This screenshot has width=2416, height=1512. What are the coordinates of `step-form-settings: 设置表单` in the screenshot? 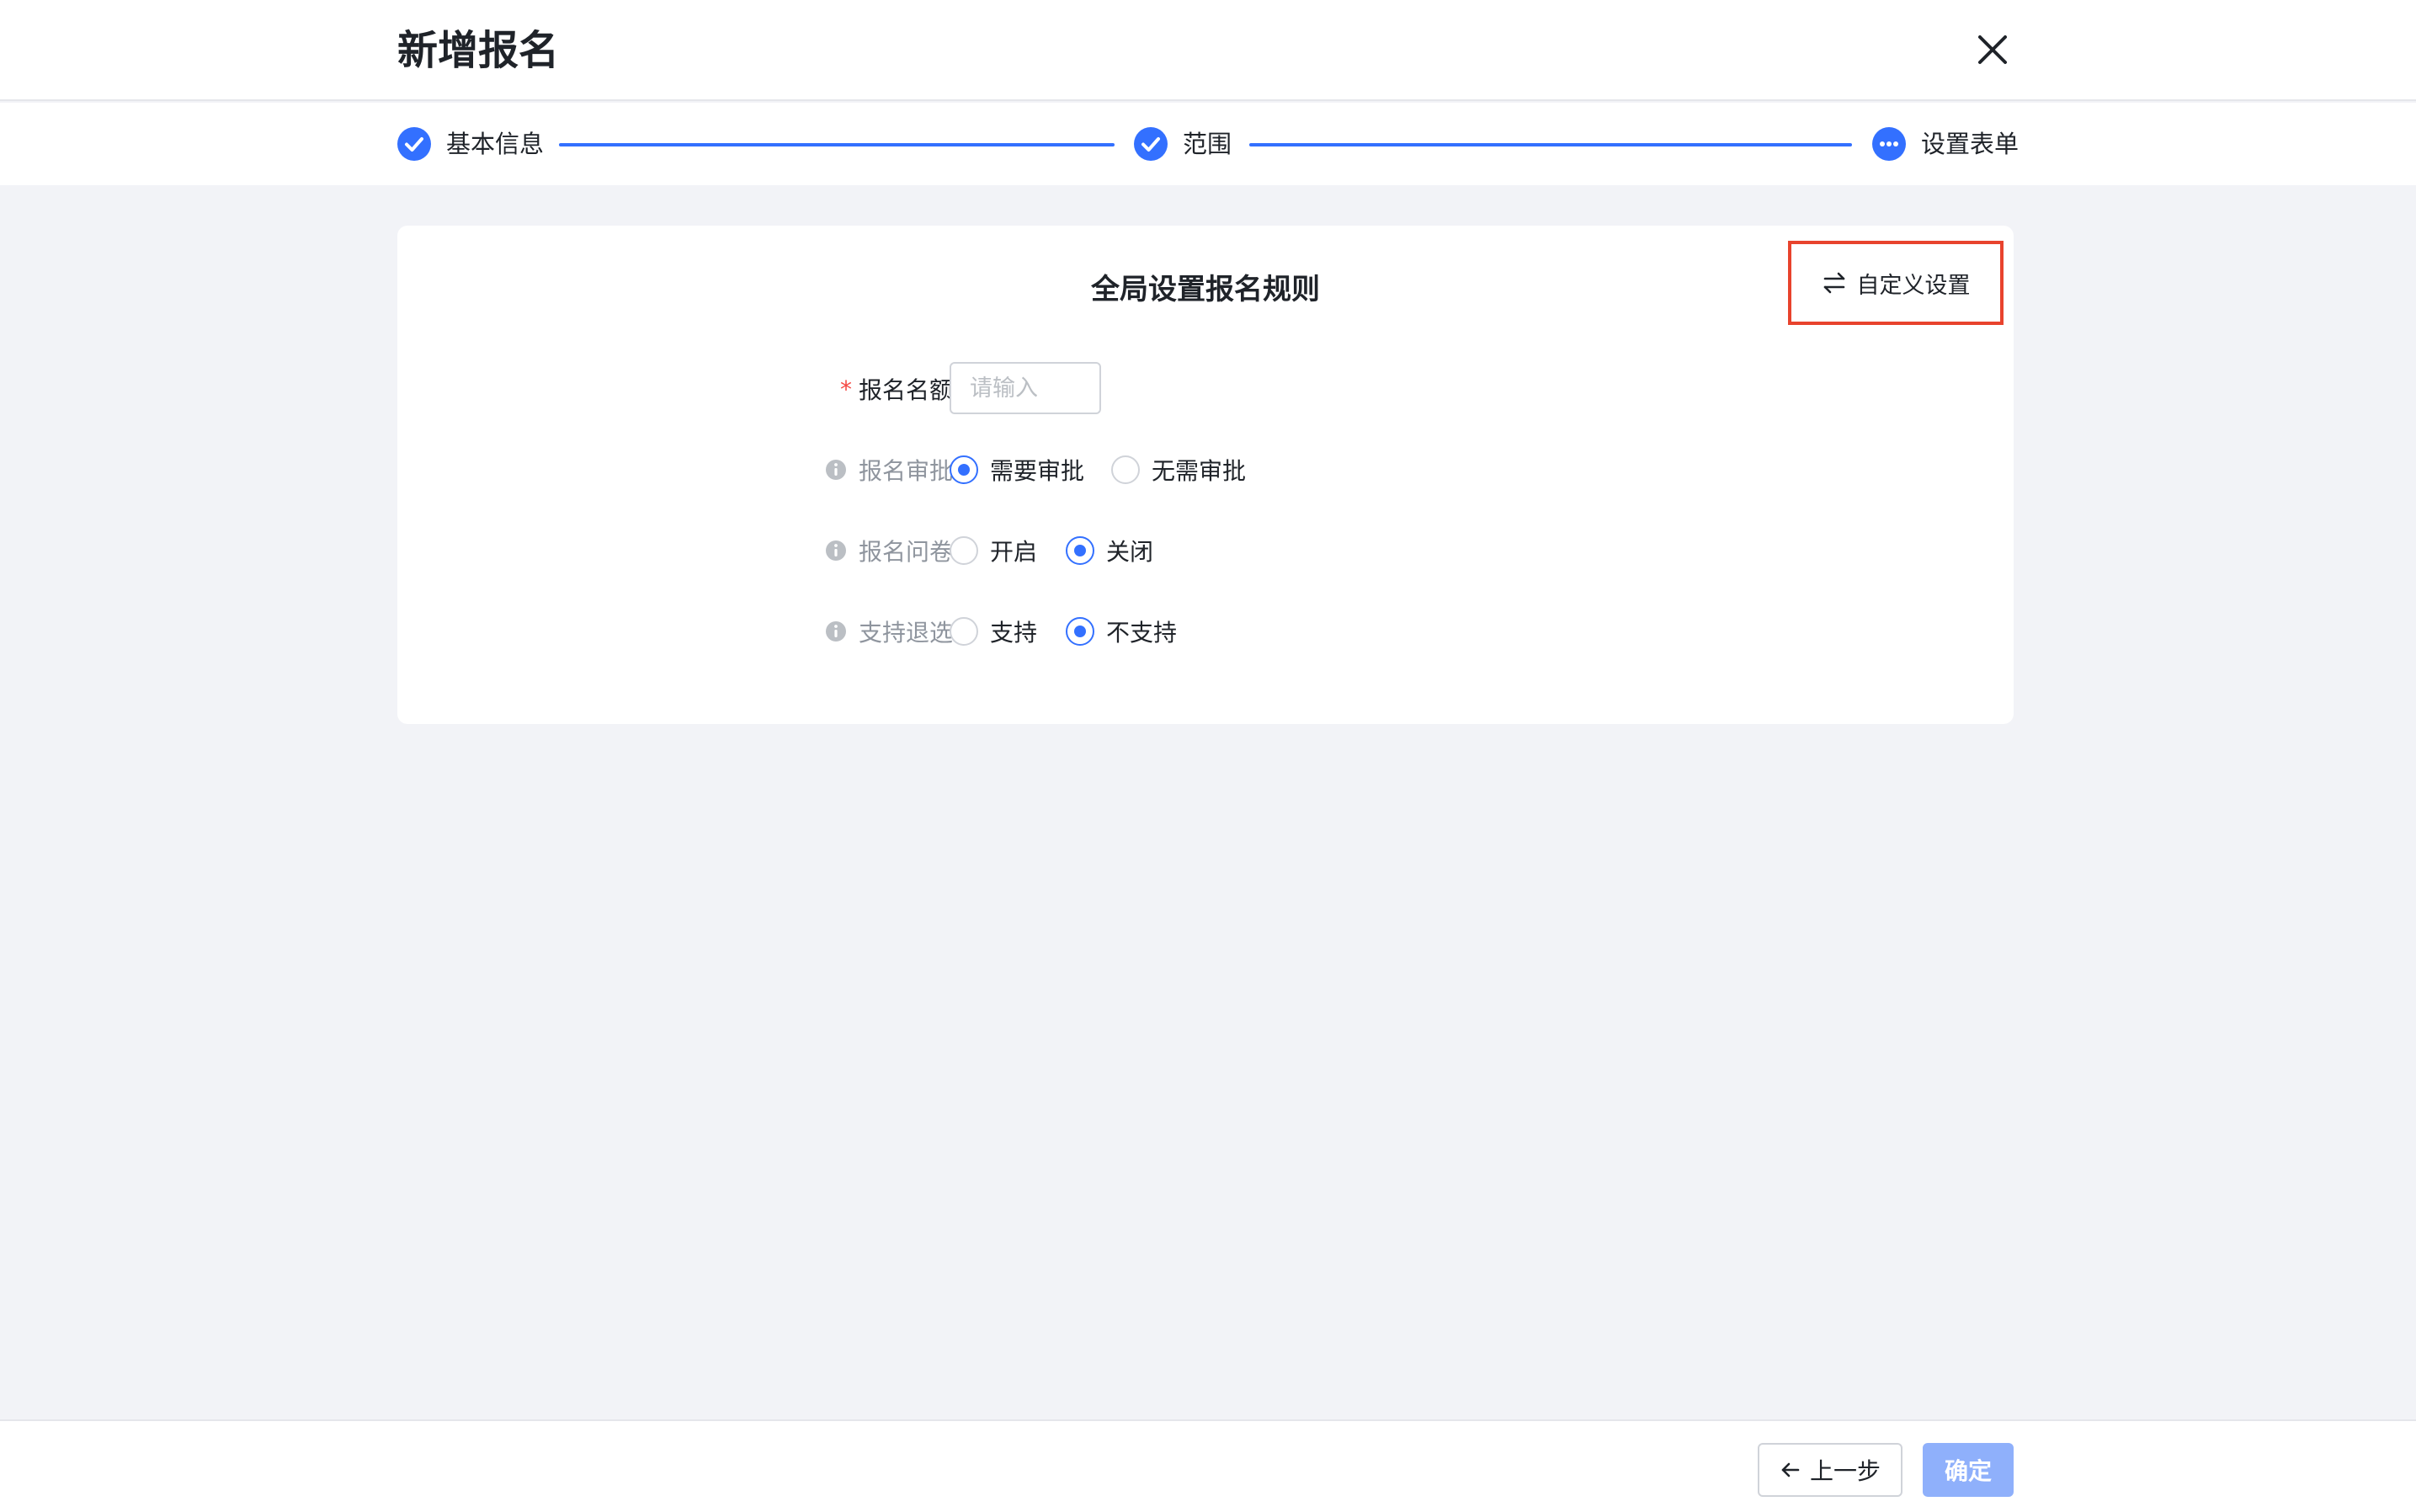 It's located at (1945, 144).